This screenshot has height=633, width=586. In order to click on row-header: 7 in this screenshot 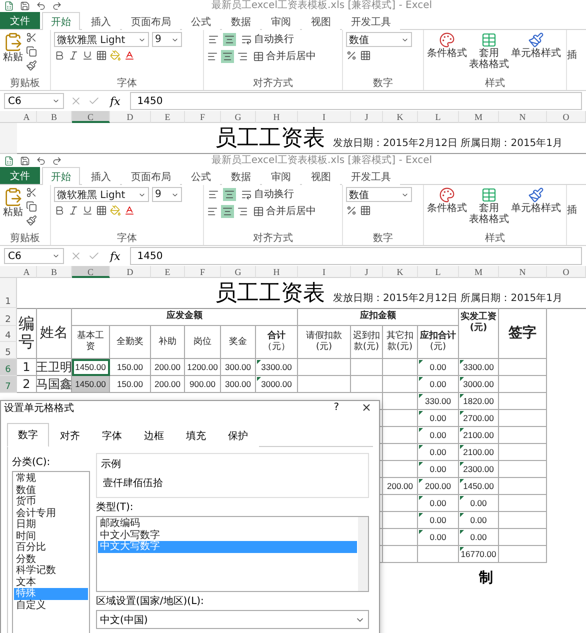, I will do `click(8, 384)`.